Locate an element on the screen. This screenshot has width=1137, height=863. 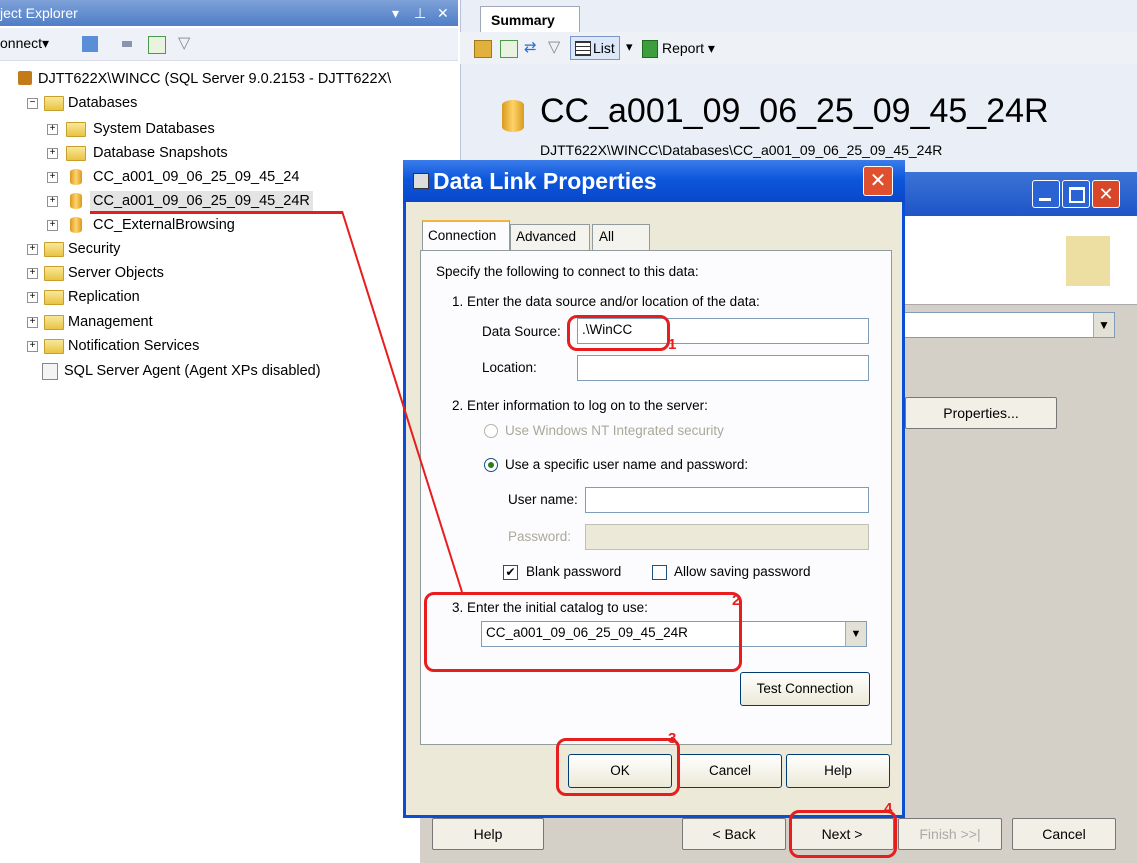
annotation-label-4: 4 is located at coordinates (888, 808).